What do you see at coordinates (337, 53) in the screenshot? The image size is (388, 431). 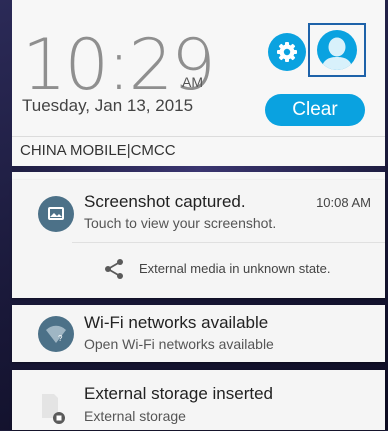 I see `person-icon` at bounding box center [337, 53].